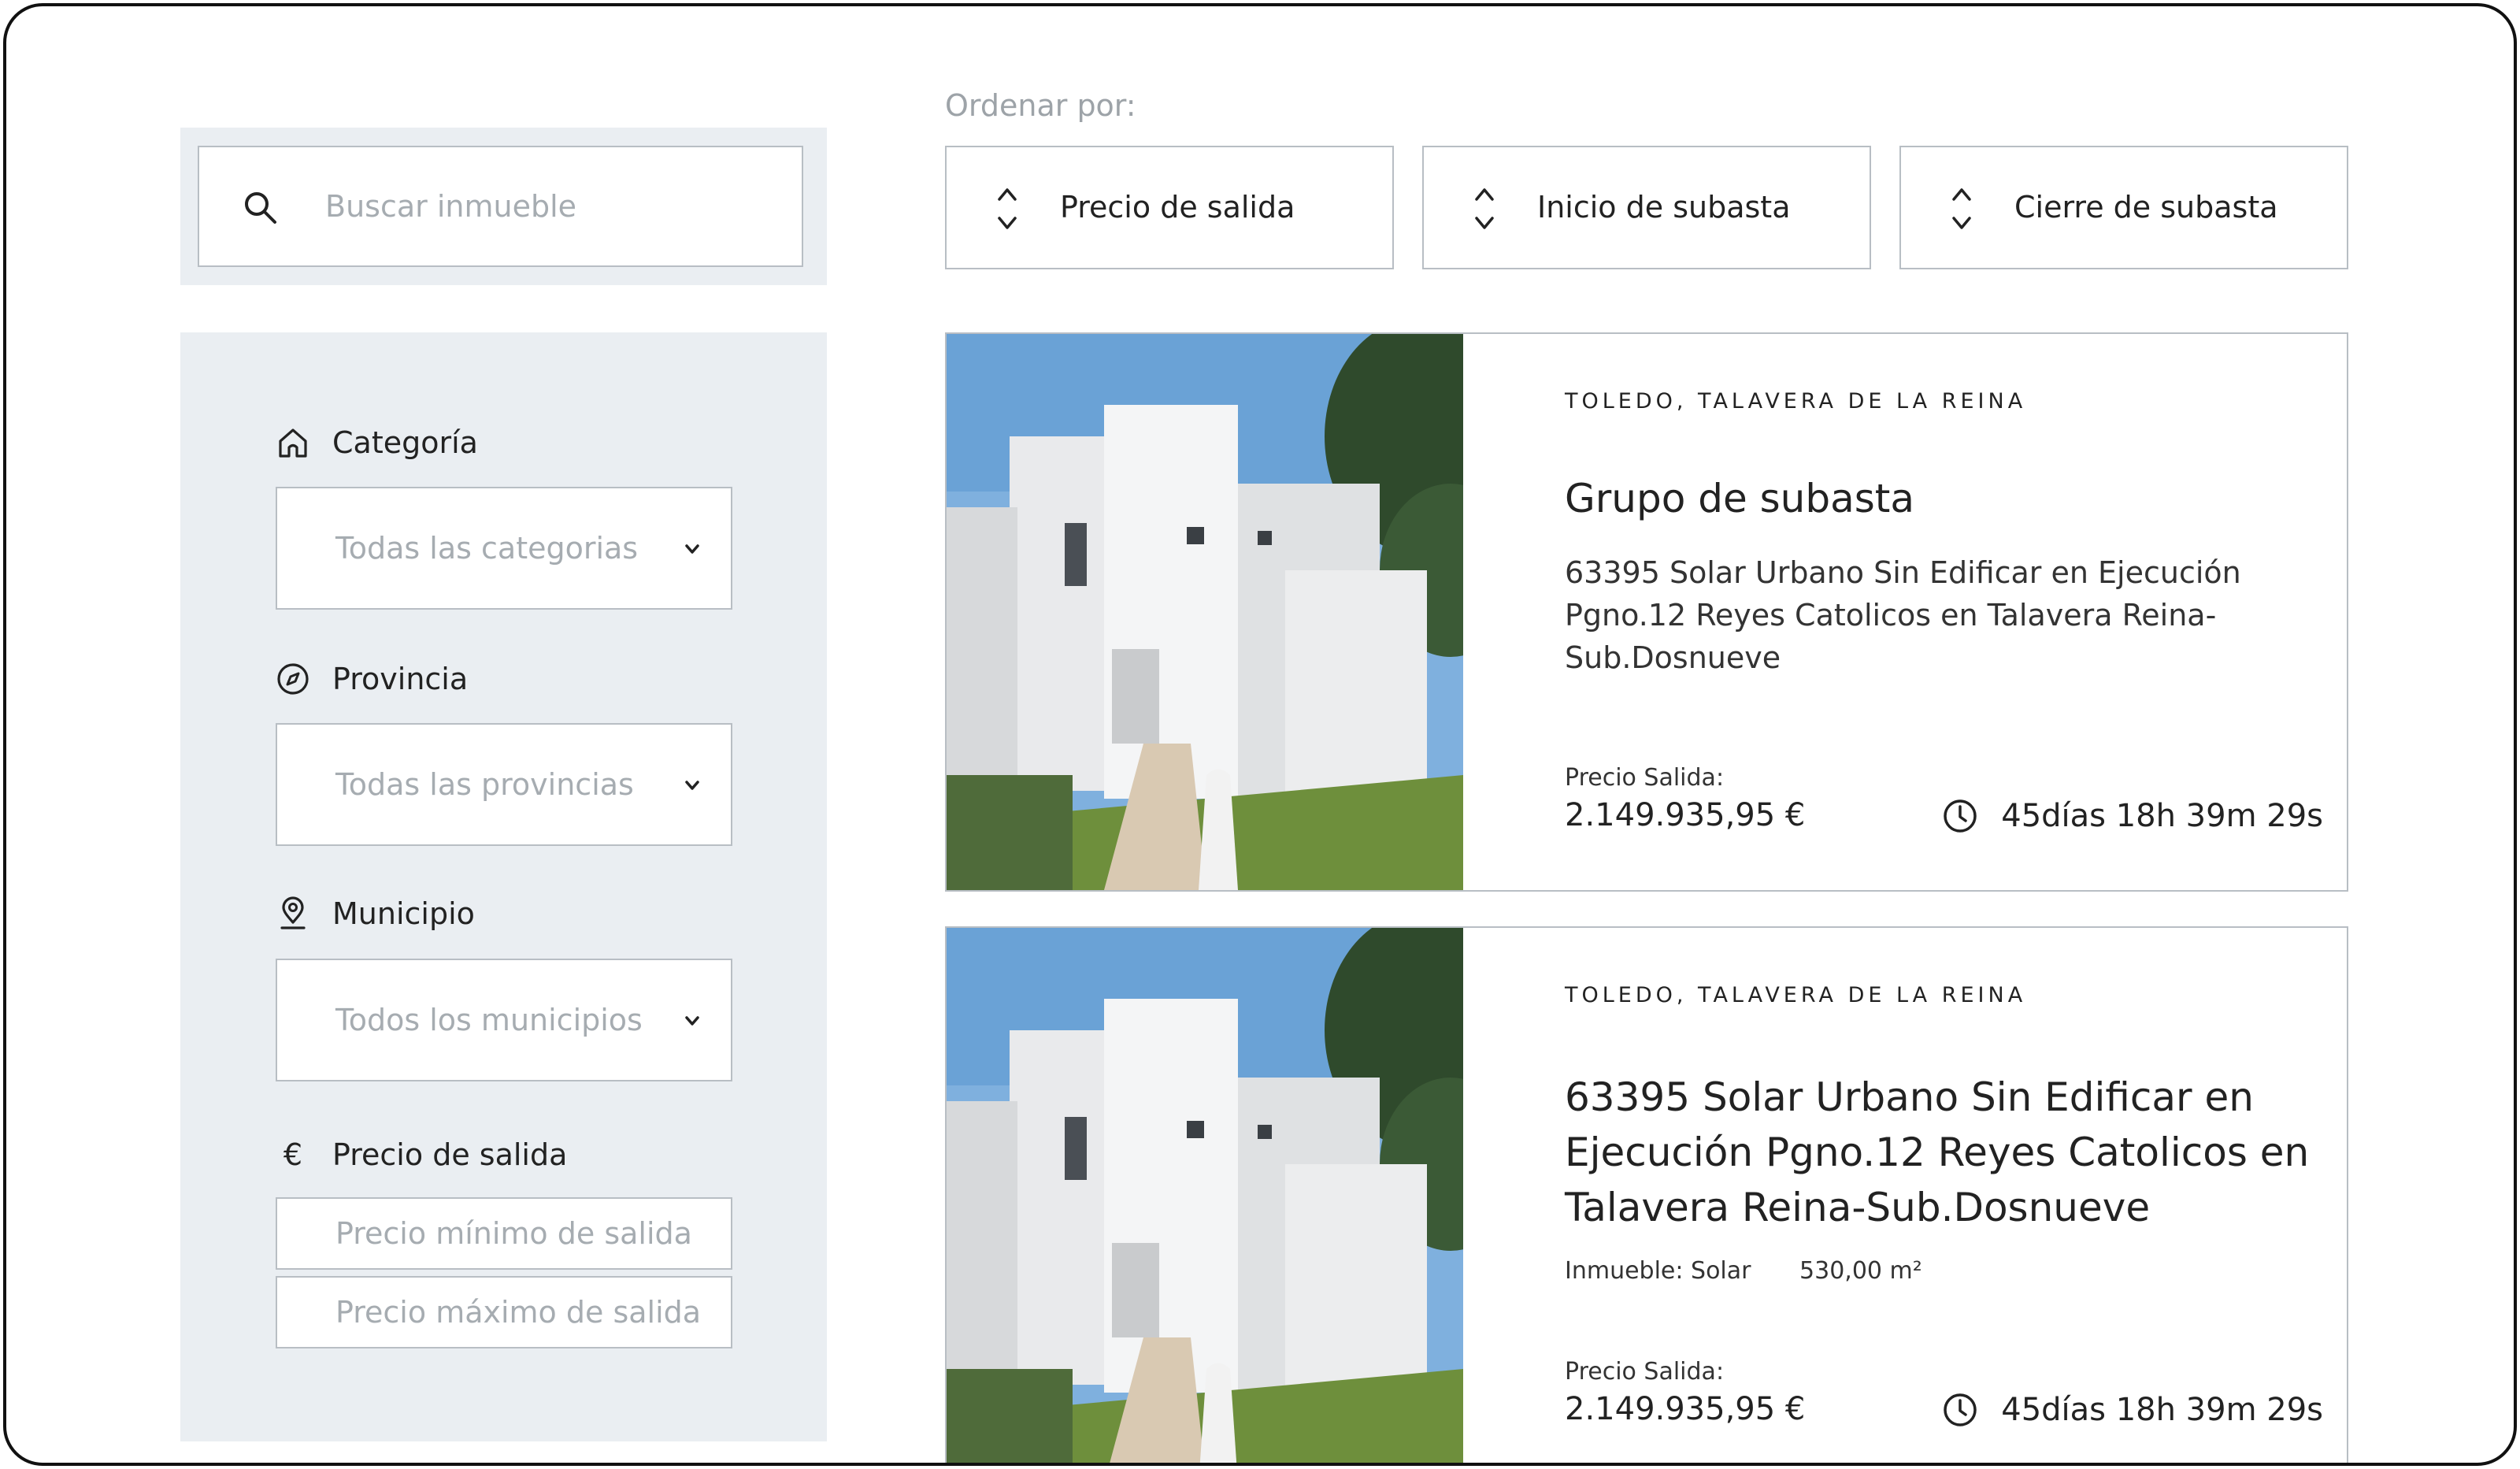 The width and height of the screenshot is (2520, 1469). I want to click on municipio-select: Todos los municipios, so click(504, 1020).